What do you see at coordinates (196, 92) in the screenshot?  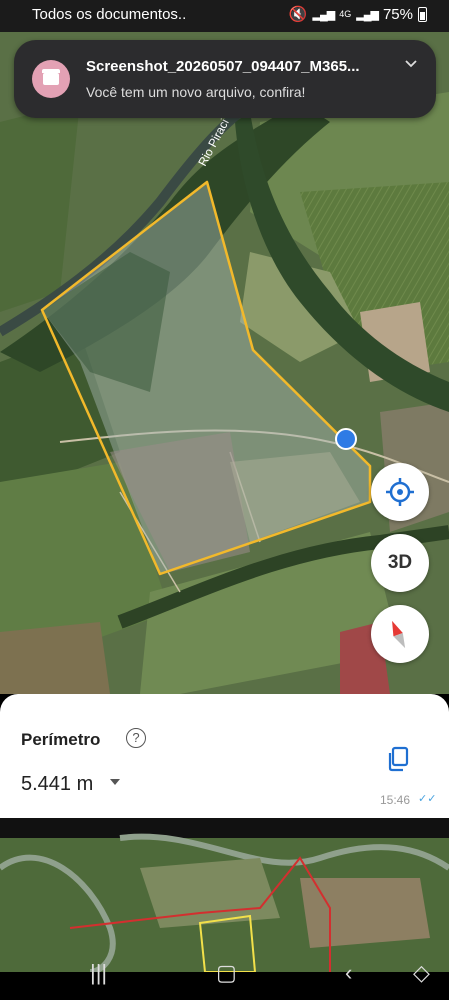 I see `notification-body: Você tem um novo arquivo, confira!` at bounding box center [196, 92].